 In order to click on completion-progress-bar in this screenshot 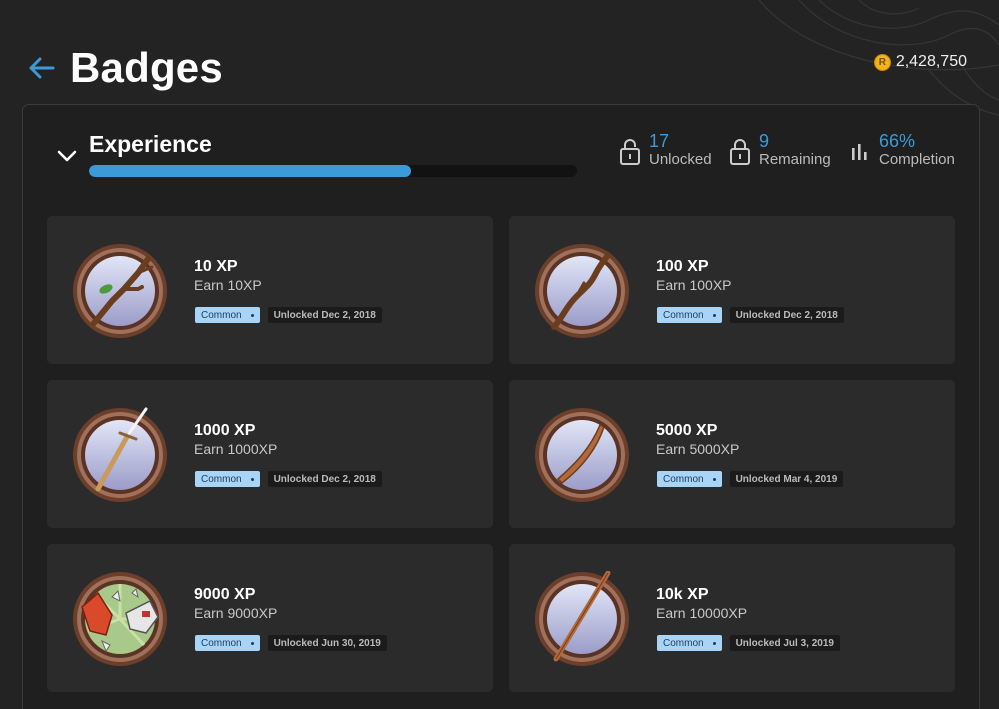, I will do `click(333, 171)`.